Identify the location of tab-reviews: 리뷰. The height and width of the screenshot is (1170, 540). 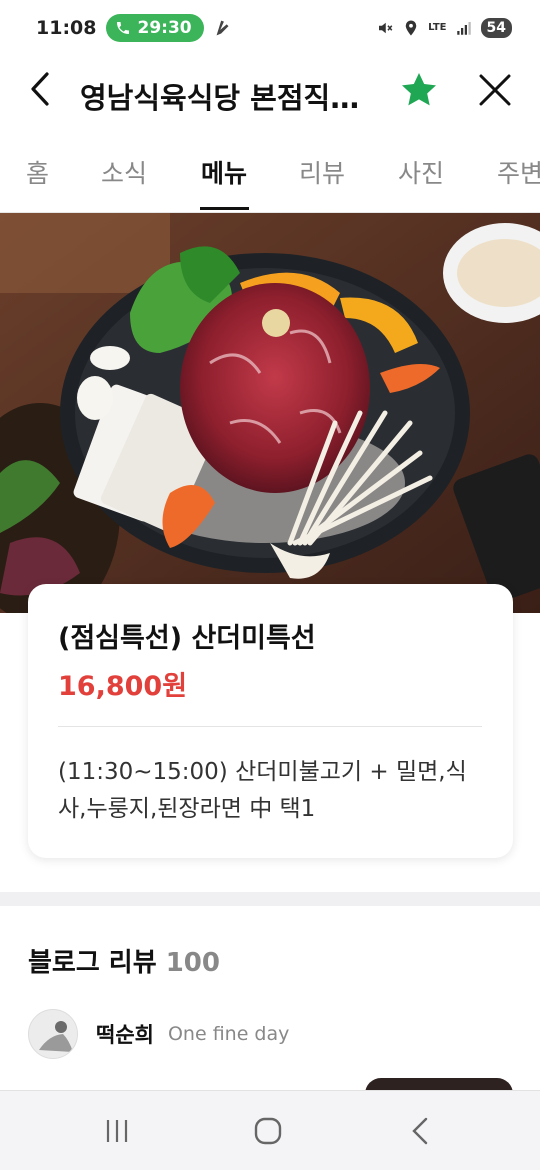
(322, 172).